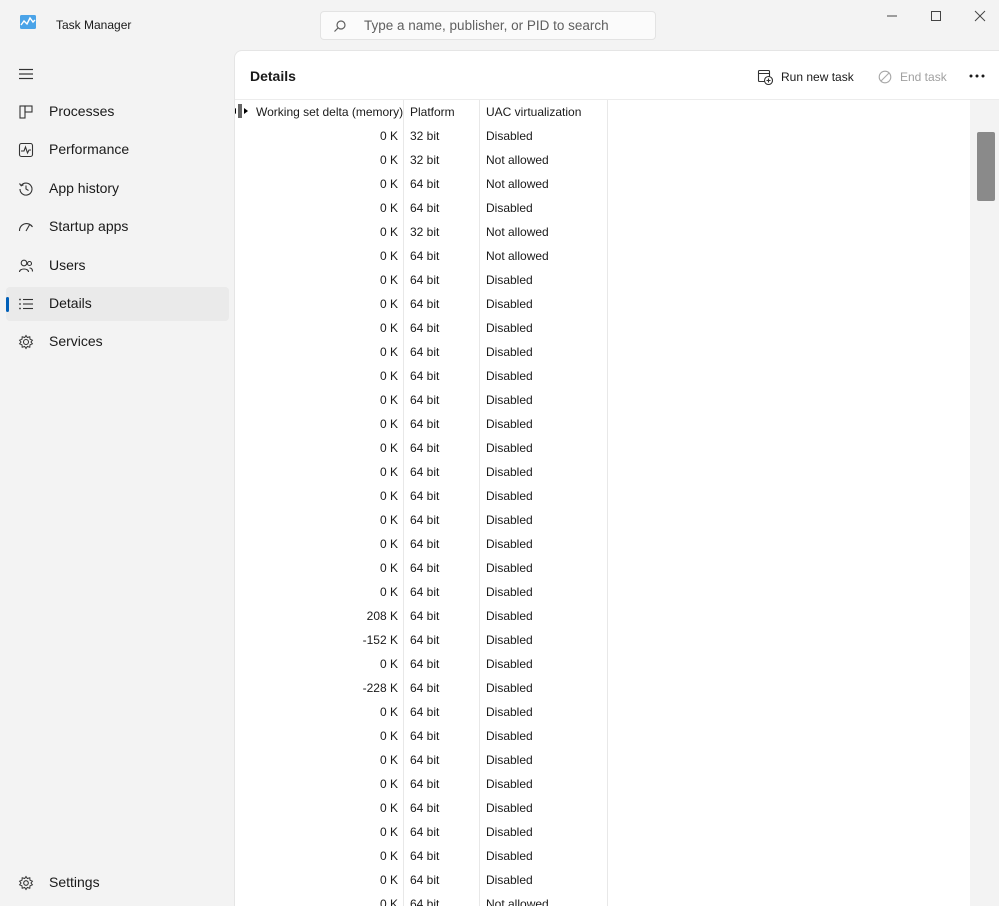 The image size is (999, 906). Describe the element at coordinates (117, 883) in the screenshot. I see `sidebar-item-settings: Settings` at that location.